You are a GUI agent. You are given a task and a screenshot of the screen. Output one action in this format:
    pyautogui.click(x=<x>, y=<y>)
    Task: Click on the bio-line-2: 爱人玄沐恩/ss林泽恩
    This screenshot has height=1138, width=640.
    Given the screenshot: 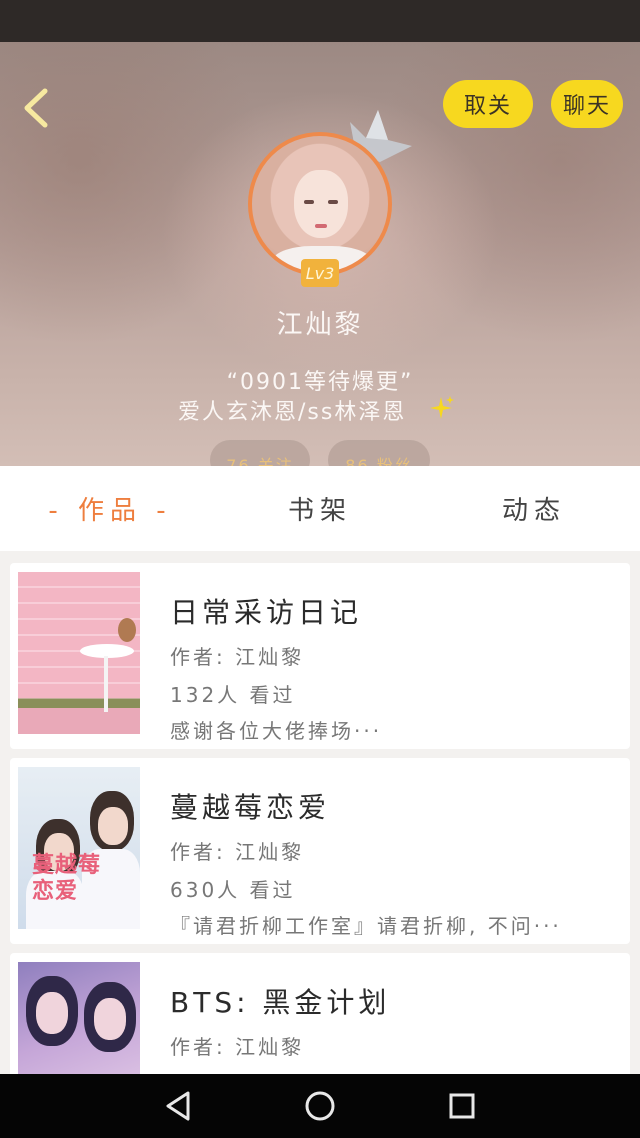 What is the action you would take?
    pyautogui.click(x=292, y=412)
    